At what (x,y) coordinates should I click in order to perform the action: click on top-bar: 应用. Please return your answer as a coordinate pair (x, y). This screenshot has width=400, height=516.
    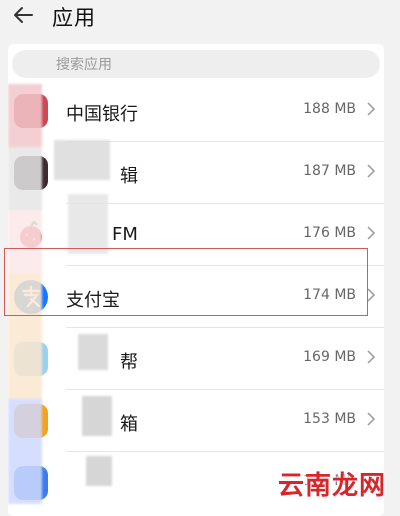
    Looking at the image, I should click on (200, 18).